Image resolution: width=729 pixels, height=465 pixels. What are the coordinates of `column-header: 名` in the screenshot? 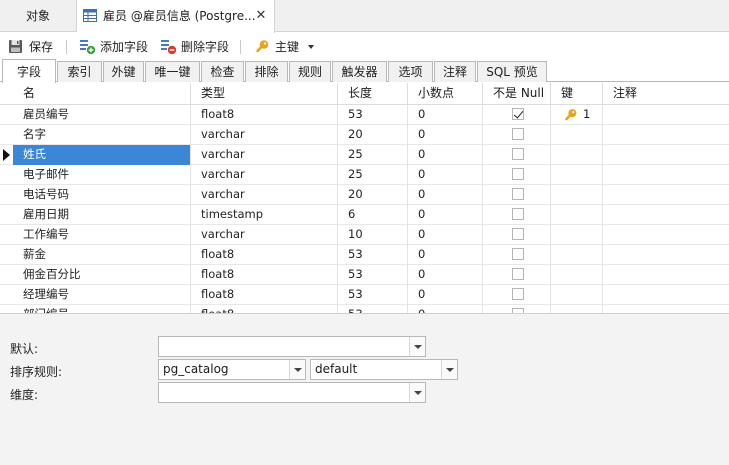 It's located at (101, 94).